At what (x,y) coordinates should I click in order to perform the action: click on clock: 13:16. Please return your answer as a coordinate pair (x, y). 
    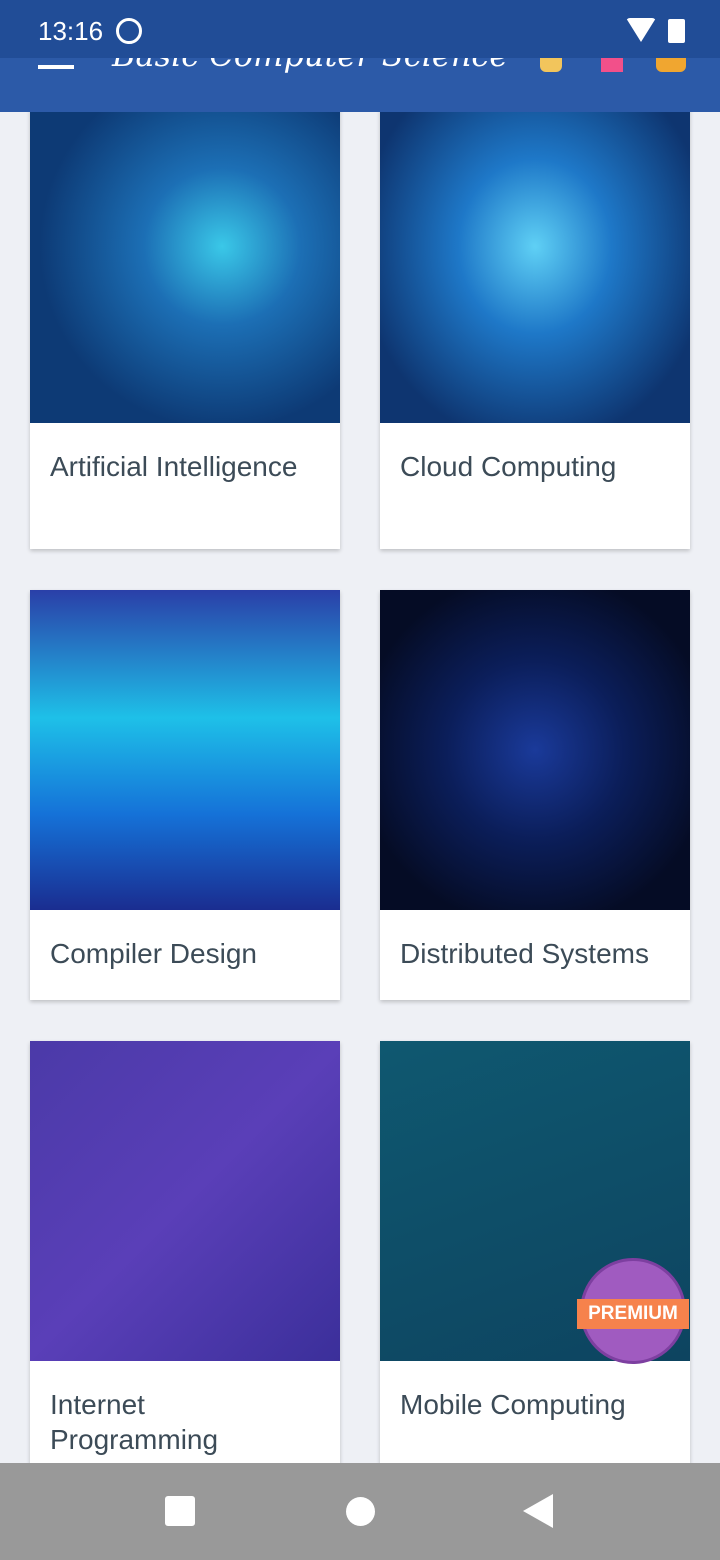
    Looking at the image, I should click on (71, 31).